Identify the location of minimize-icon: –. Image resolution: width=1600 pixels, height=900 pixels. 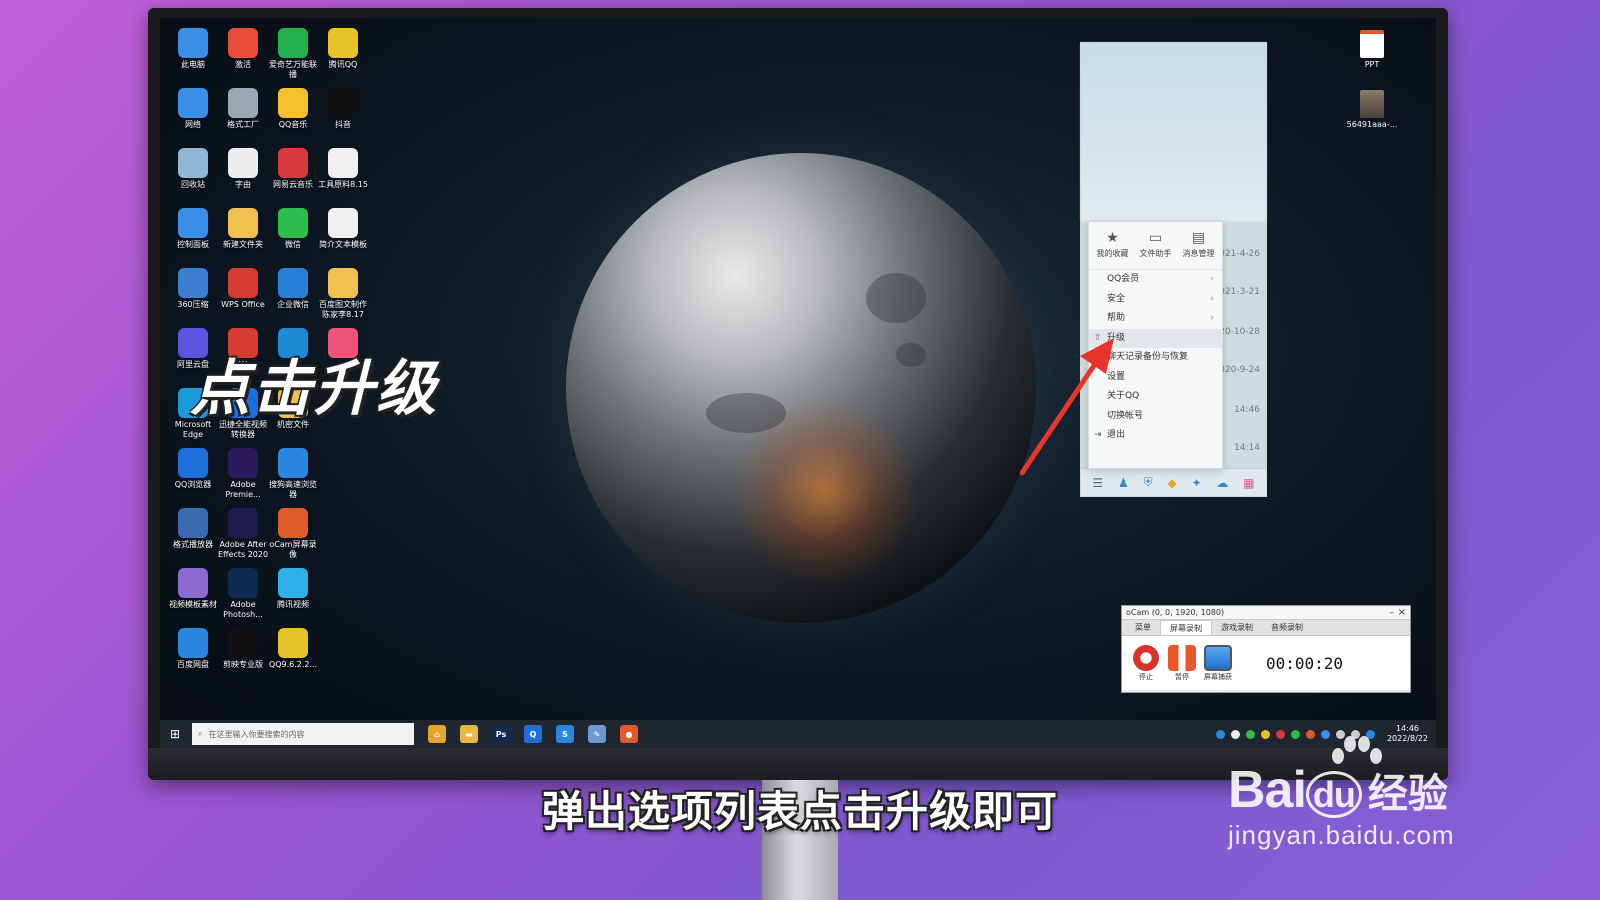
(1392, 613).